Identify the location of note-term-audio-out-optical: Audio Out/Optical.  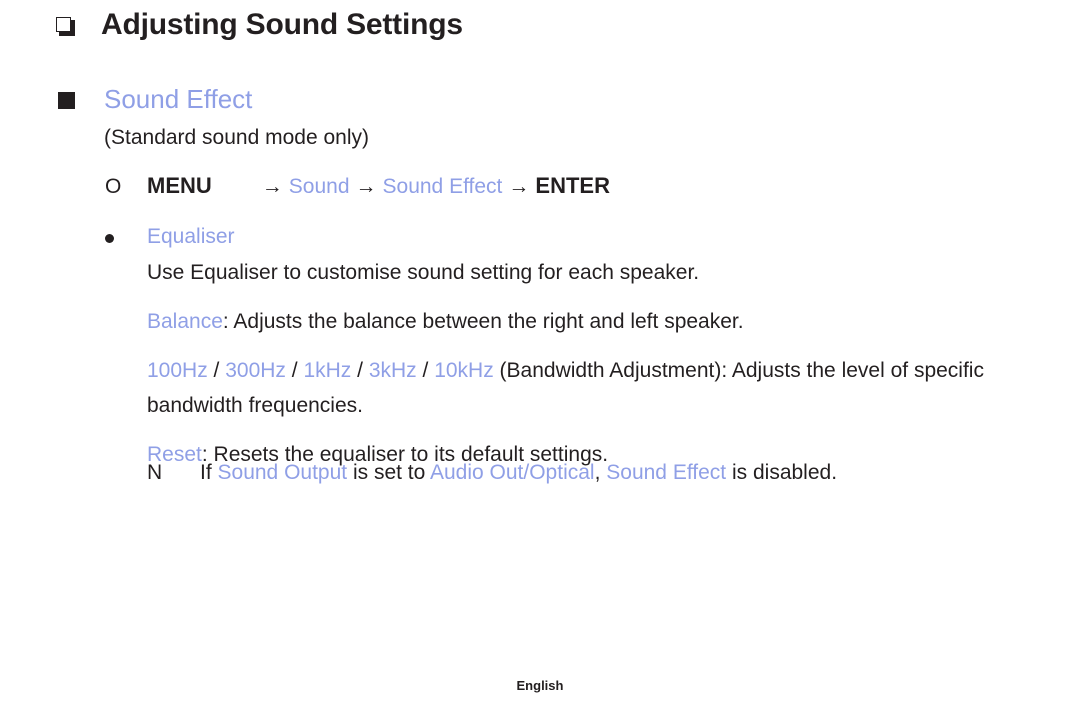
(512, 472).